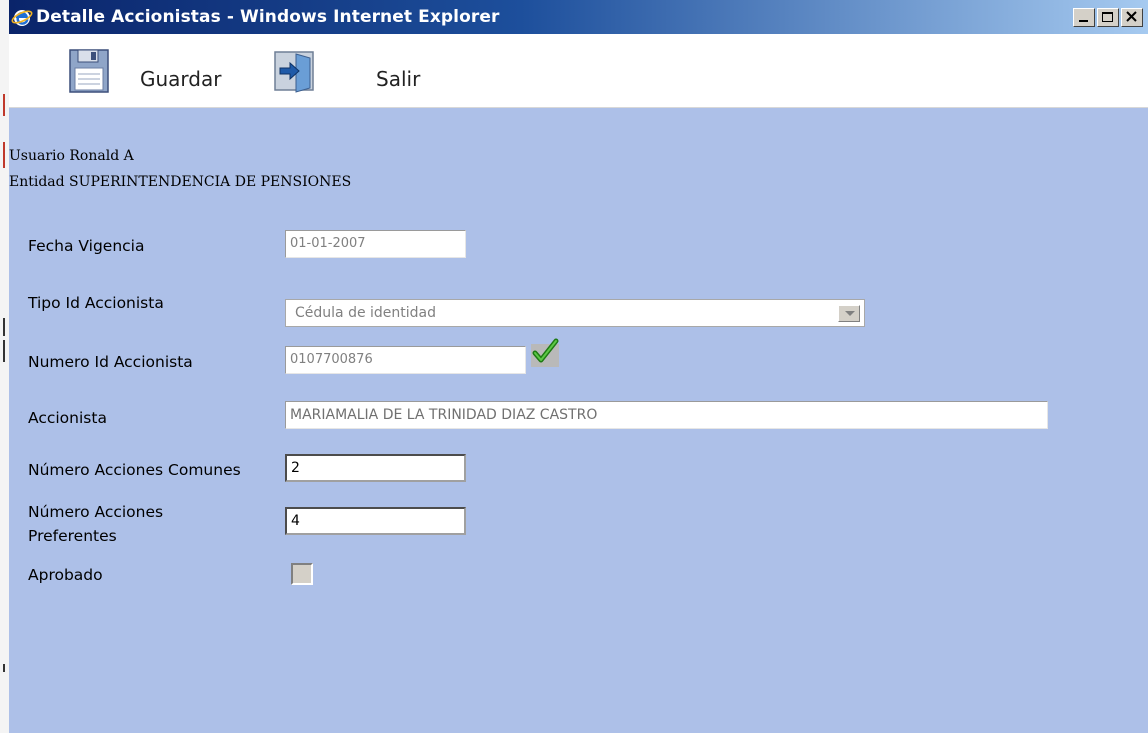  I want to click on accionista-label: Accionista, so click(67, 418).